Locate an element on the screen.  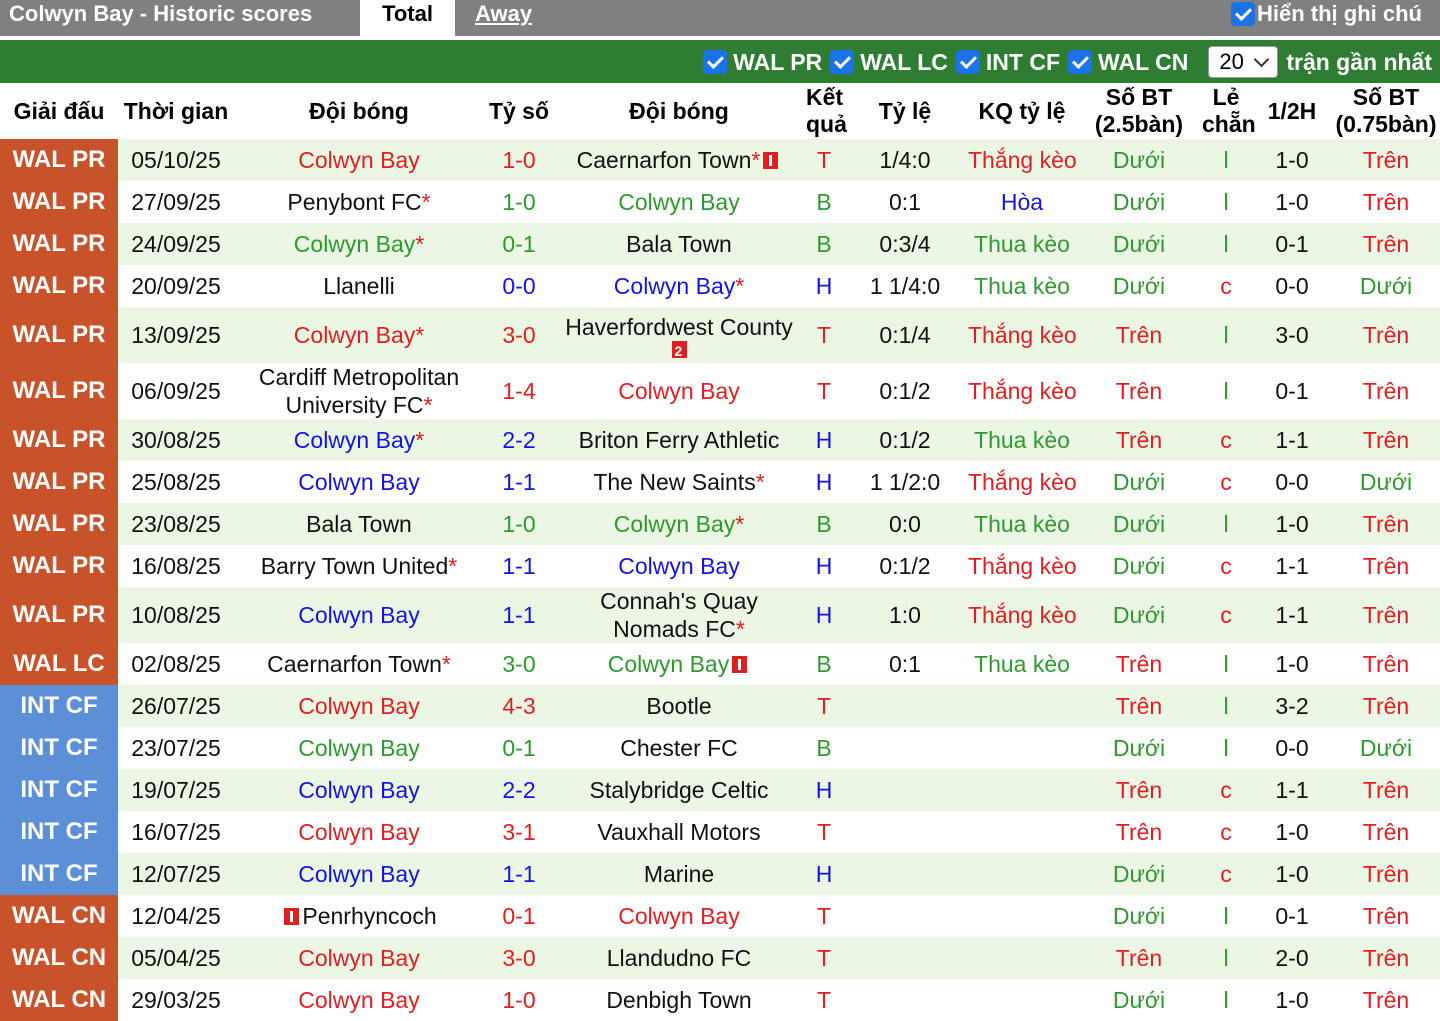
home-team: Penybont FC* is located at coordinates (359, 202).